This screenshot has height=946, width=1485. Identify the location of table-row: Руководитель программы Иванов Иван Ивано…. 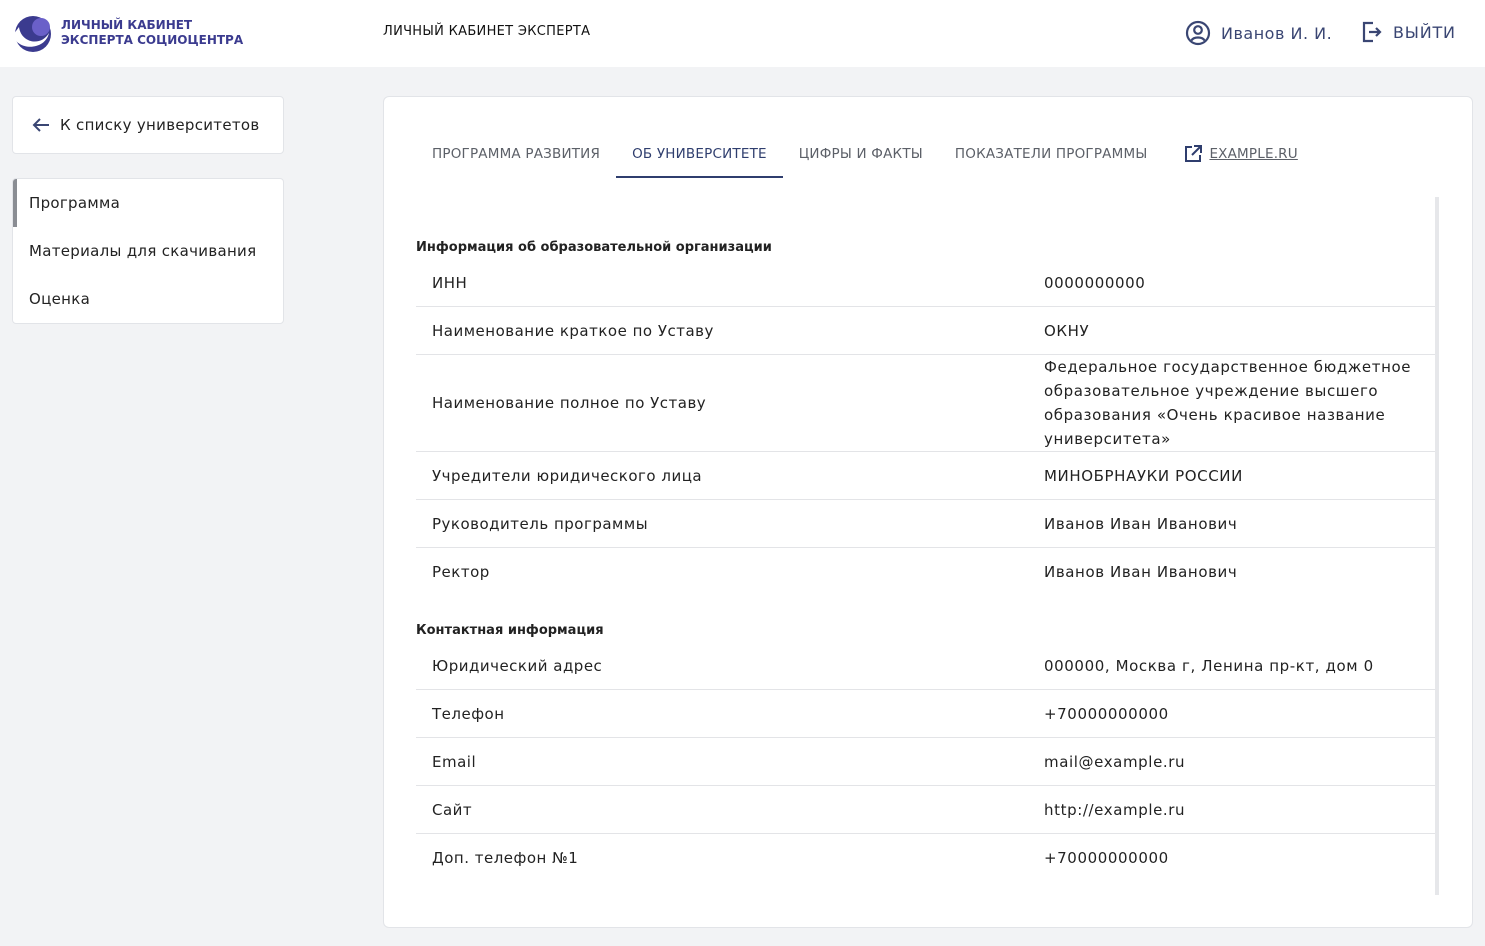
(925, 524).